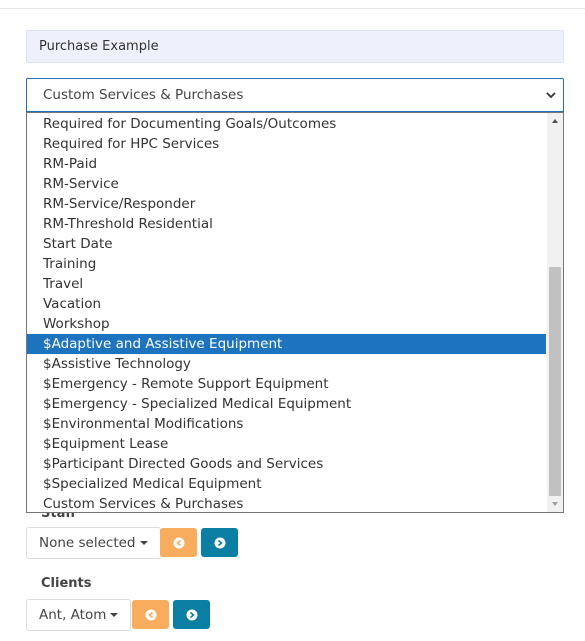  I want to click on staff-multiselect: None selected, so click(93, 543).